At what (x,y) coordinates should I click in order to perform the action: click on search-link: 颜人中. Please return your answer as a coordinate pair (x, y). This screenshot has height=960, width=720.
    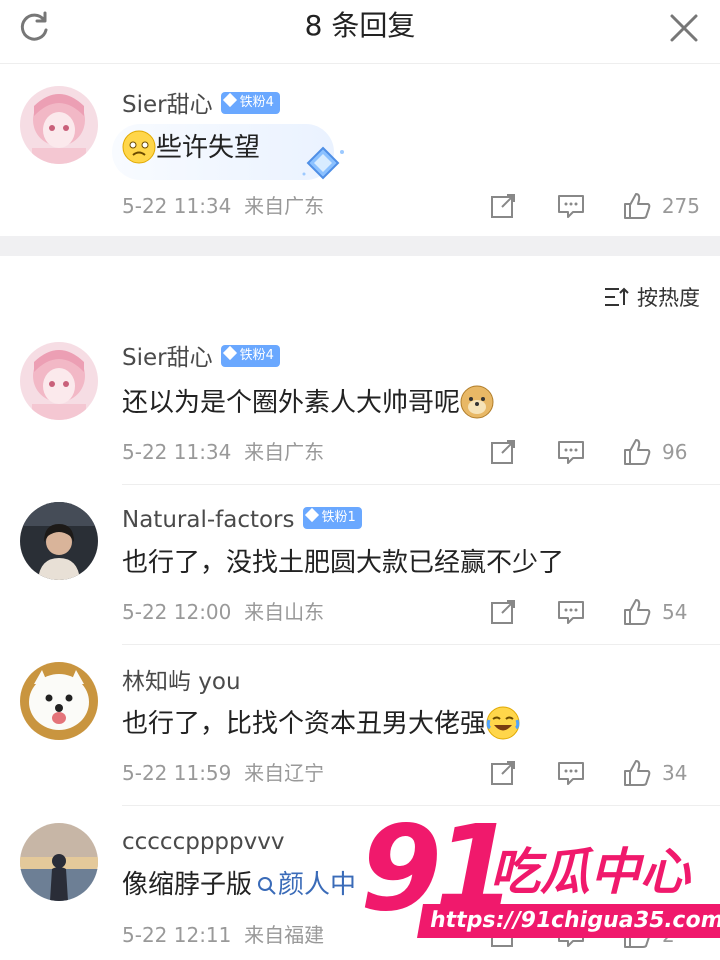
    Looking at the image, I should click on (304, 885).